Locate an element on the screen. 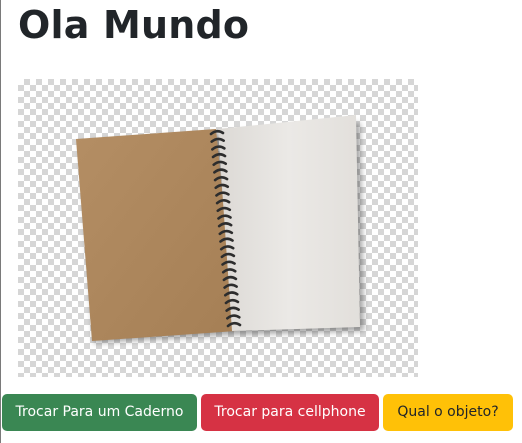 This screenshot has height=443, width=522. notebook-page is located at coordinates (289, 223).